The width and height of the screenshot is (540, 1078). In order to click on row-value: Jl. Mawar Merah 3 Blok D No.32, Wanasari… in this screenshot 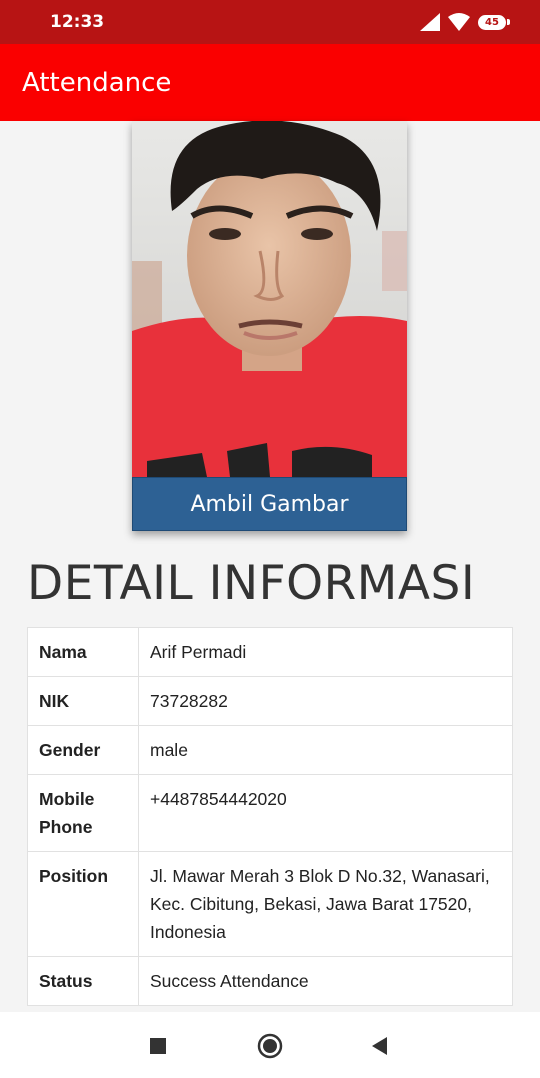, I will do `click(325, 904)`.